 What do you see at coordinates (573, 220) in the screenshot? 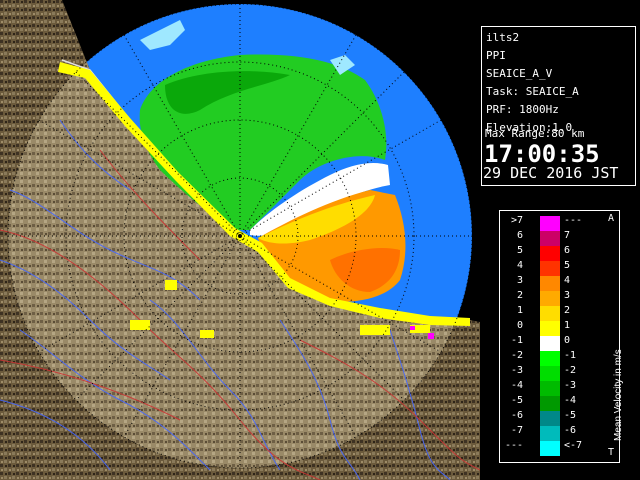
I see `legend-label-high: ---` at bounding box center [573, 220].